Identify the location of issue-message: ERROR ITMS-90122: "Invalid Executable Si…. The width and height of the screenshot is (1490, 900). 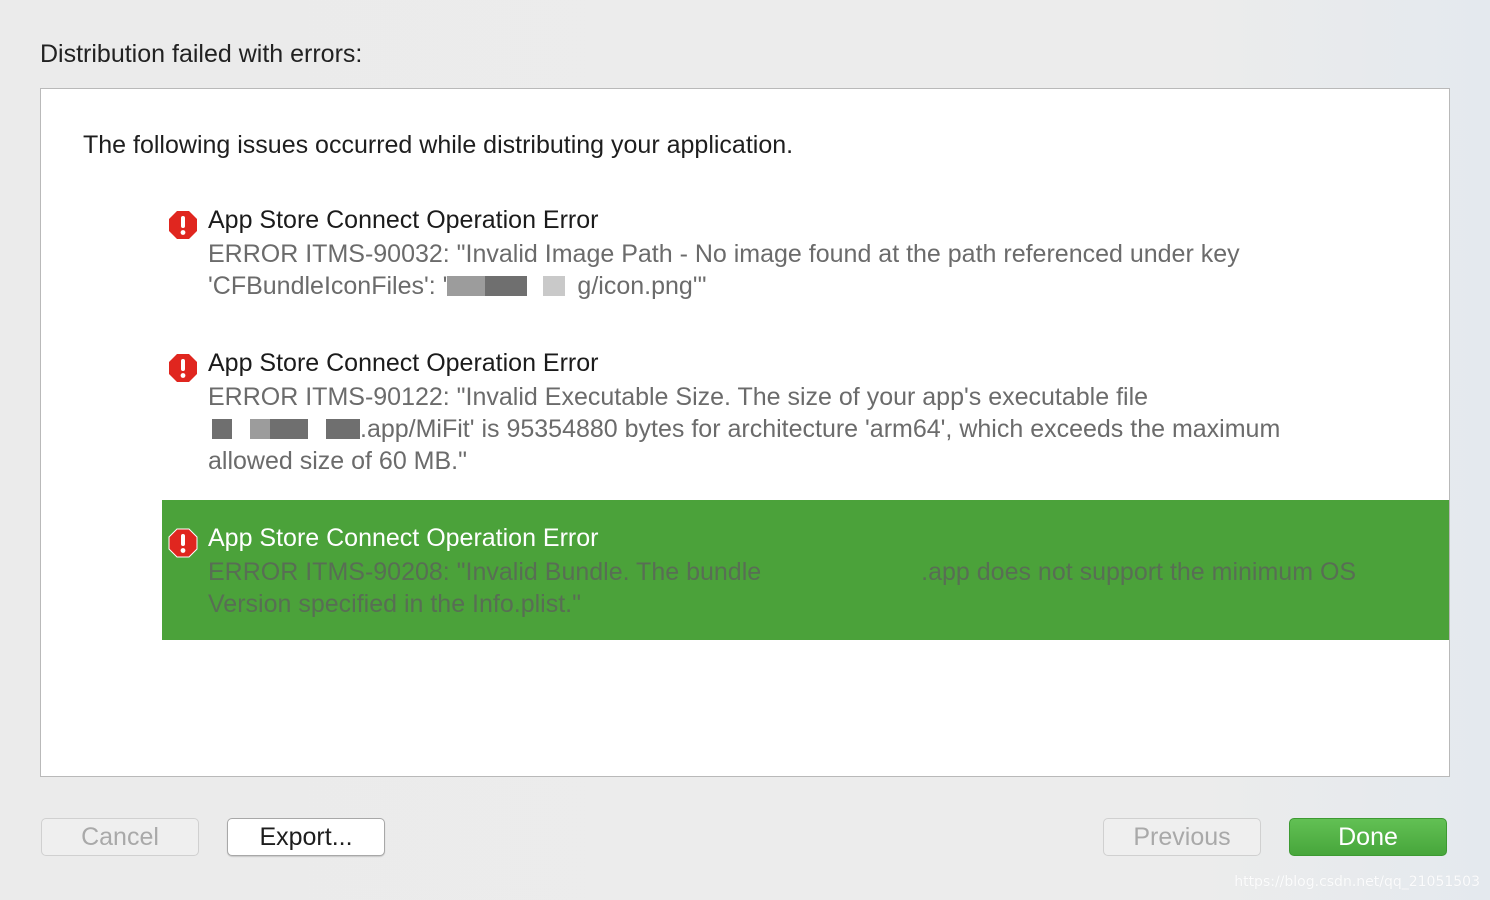
(744, 429).